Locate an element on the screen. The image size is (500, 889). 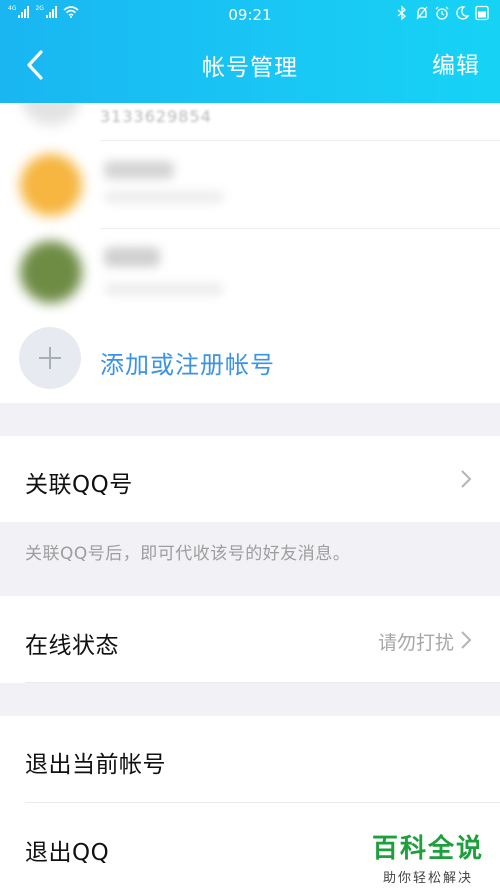
online-status-label: 在线状态 is located at coordinates (72, 646).